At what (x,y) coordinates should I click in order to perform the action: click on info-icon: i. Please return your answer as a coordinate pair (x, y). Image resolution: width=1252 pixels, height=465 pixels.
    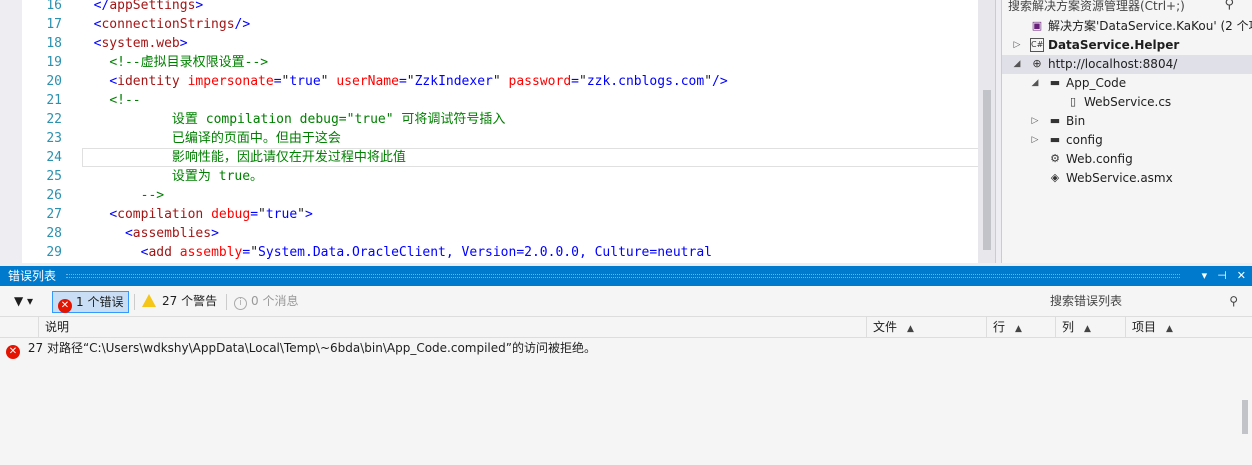
    Looking at the image, I should click on (240, 303).